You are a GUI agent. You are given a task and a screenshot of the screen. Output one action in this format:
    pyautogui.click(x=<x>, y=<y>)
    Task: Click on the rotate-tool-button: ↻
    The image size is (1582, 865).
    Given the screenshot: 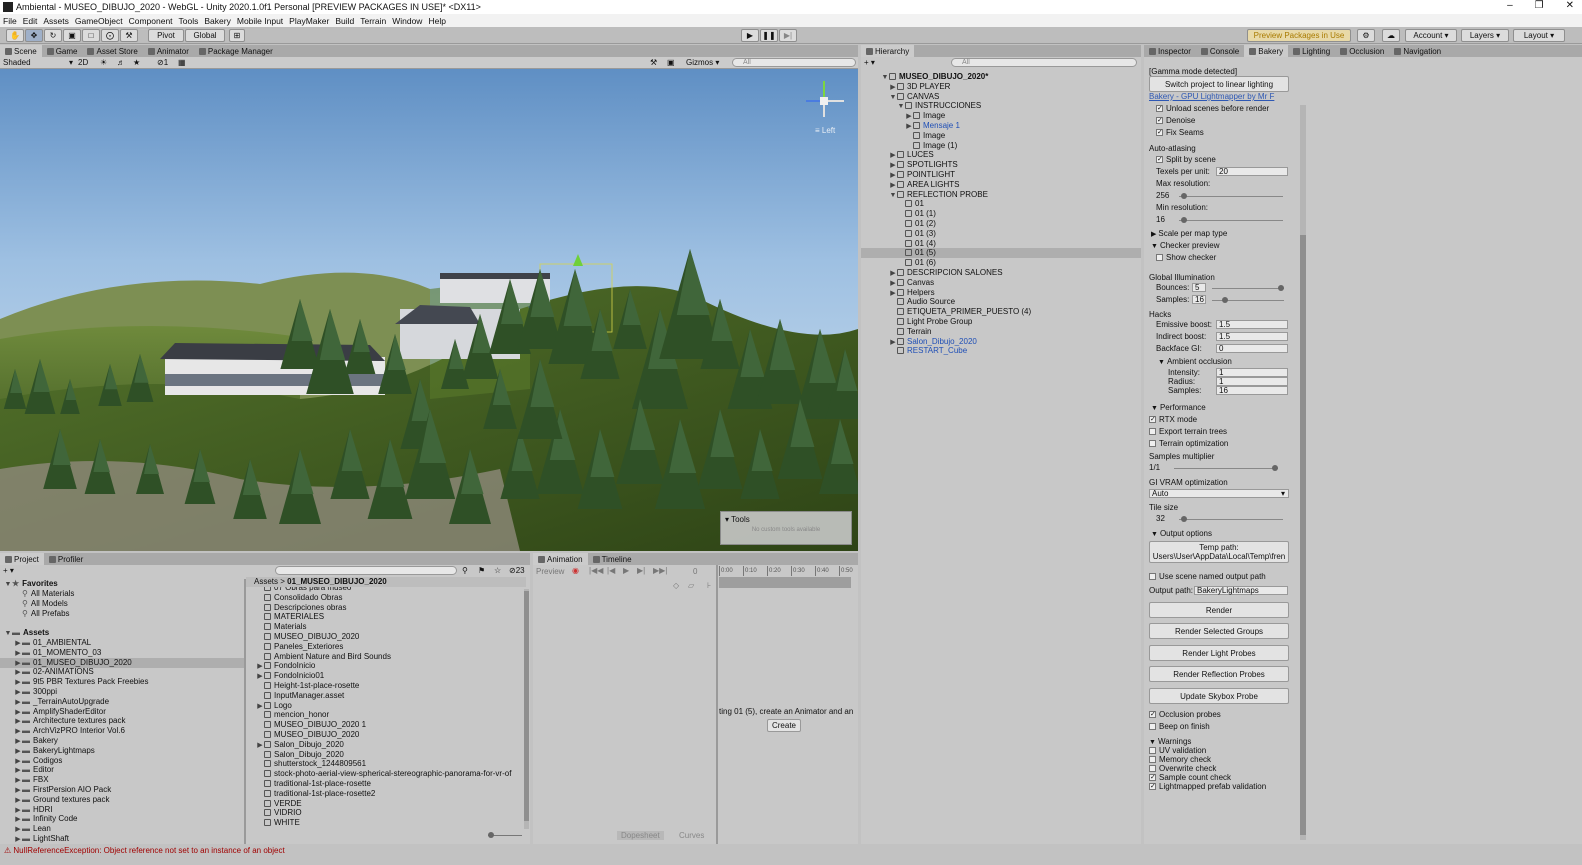 What is the action you would take?
    pyautogui.click(x=53, y=35)
    